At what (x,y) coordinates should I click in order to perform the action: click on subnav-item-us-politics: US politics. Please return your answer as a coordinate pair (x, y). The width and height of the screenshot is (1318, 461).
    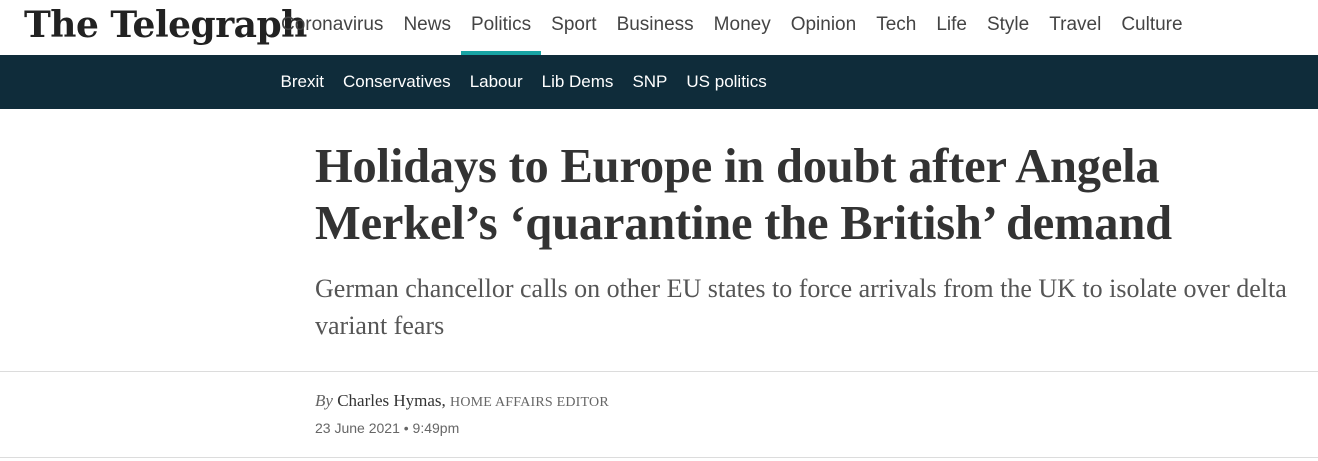
    Looking at the image, I should click on (726, 82).